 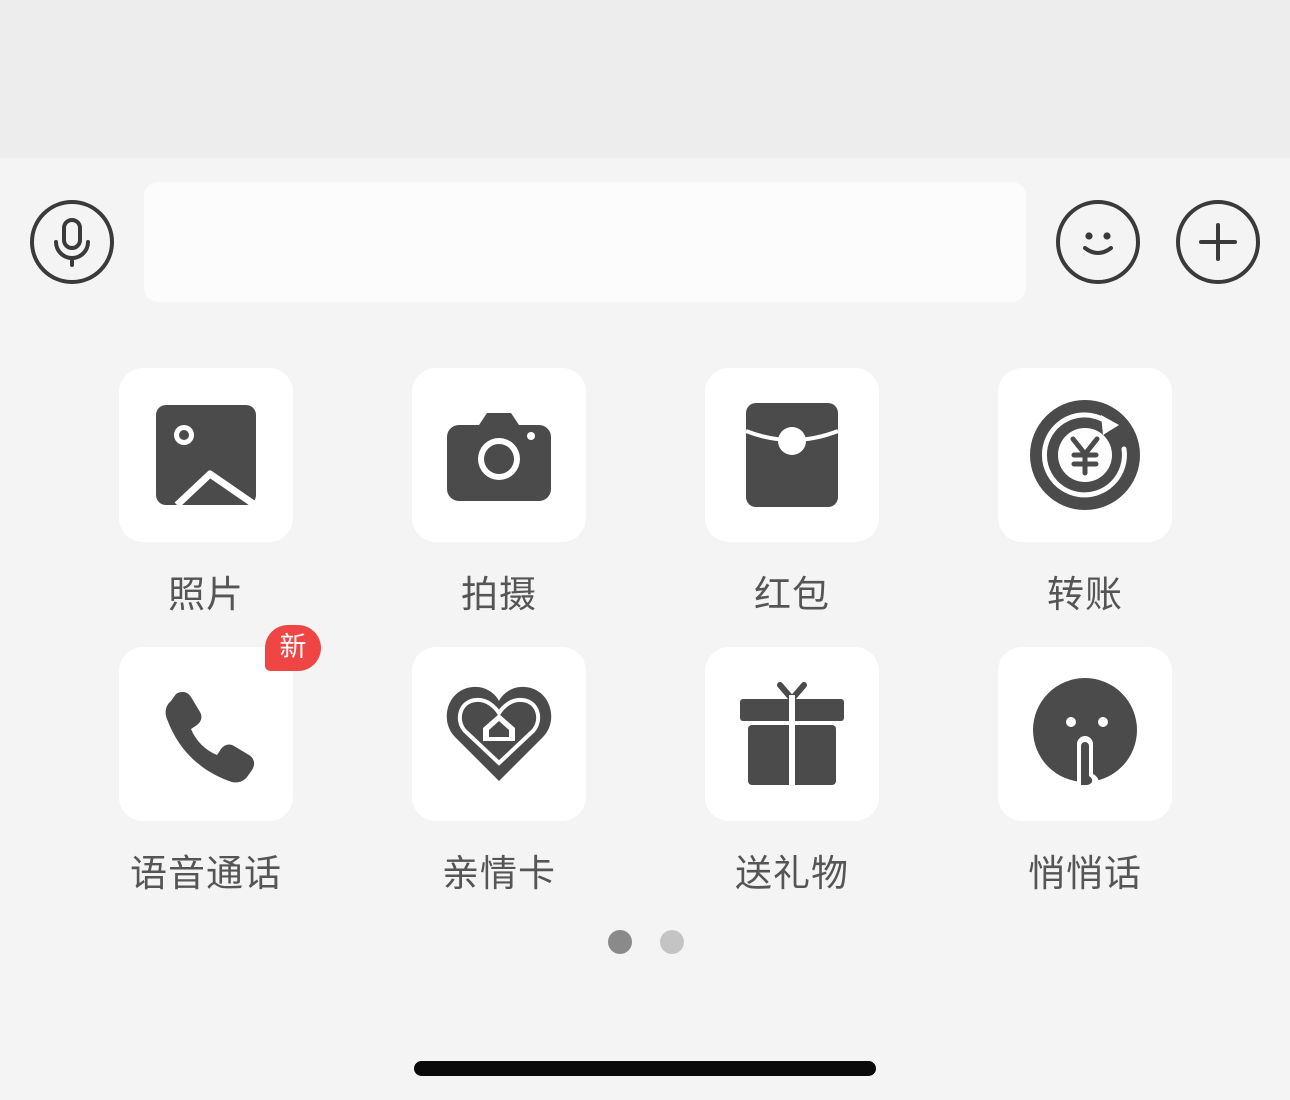 I want to click on voice-input-button, so click(x=72, y=242).